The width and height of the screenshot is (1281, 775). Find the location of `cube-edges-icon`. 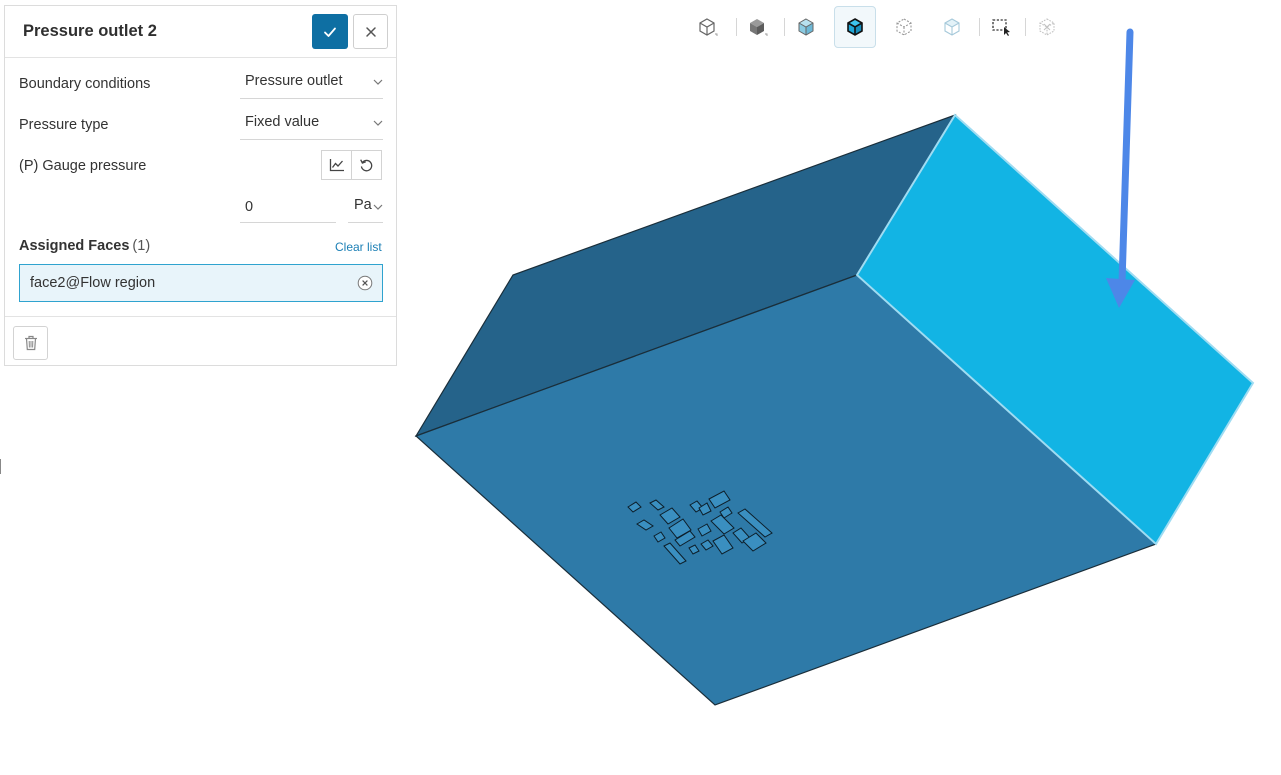

cube-edges-icon is located at coordinates (855, 27).